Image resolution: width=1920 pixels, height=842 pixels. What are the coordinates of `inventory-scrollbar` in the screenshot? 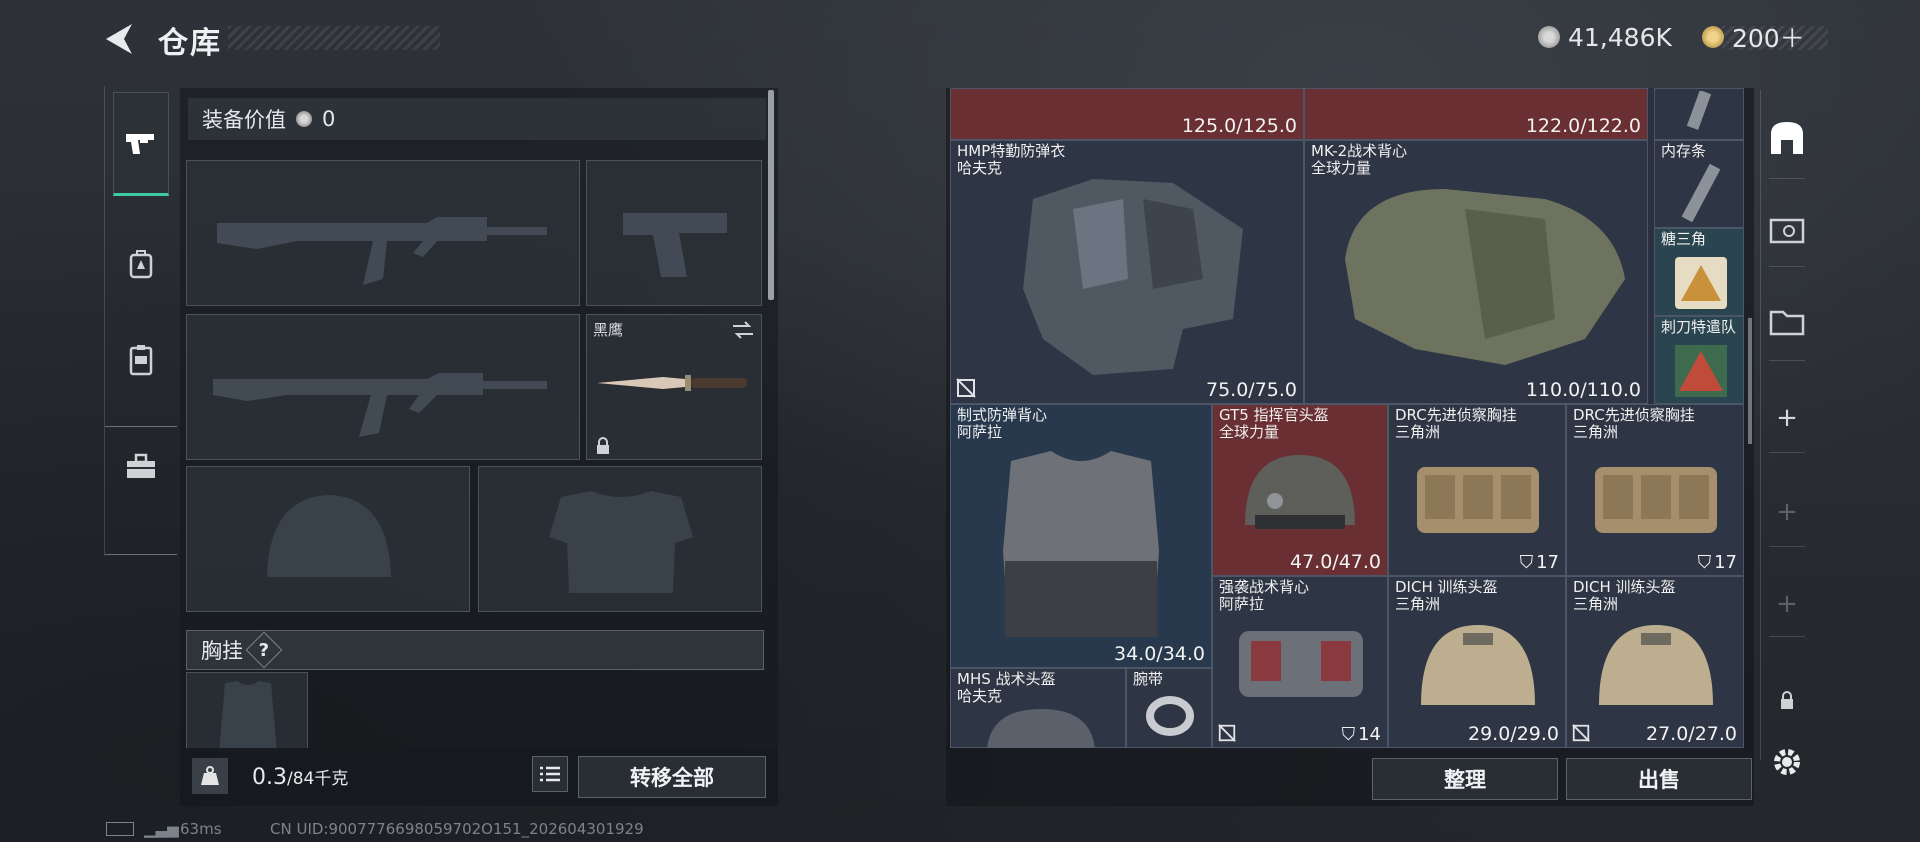 It's located at (1750, 381).